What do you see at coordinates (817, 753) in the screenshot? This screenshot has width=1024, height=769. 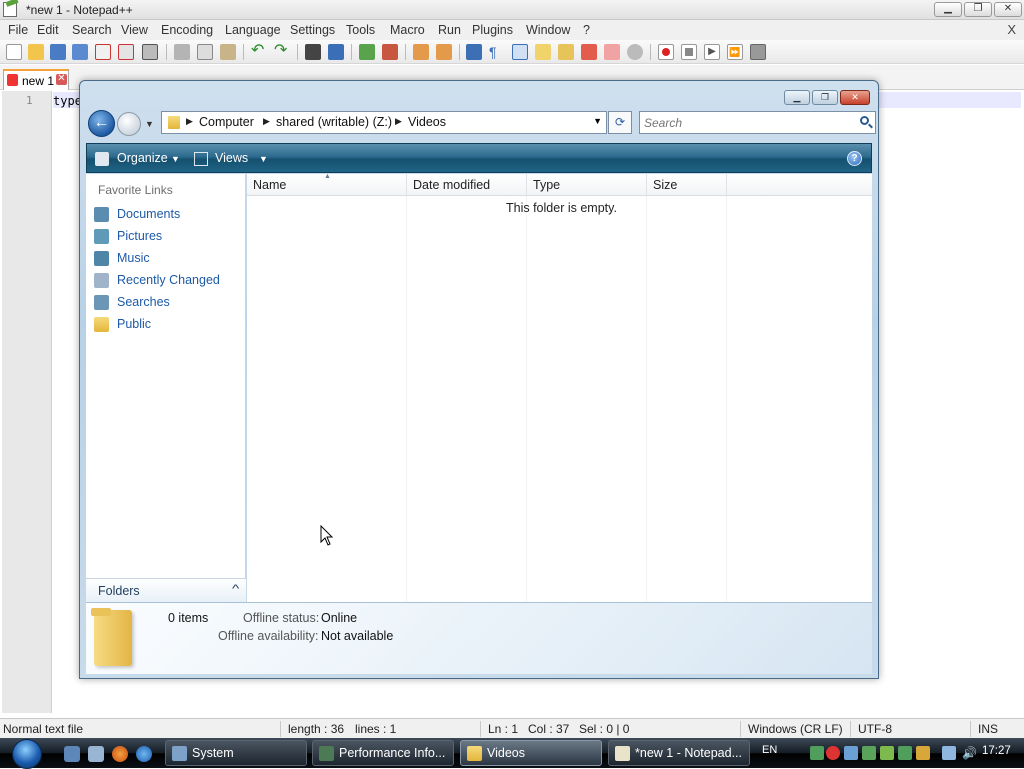 I see `tray-network-icon` at bounding box center [817, 753].